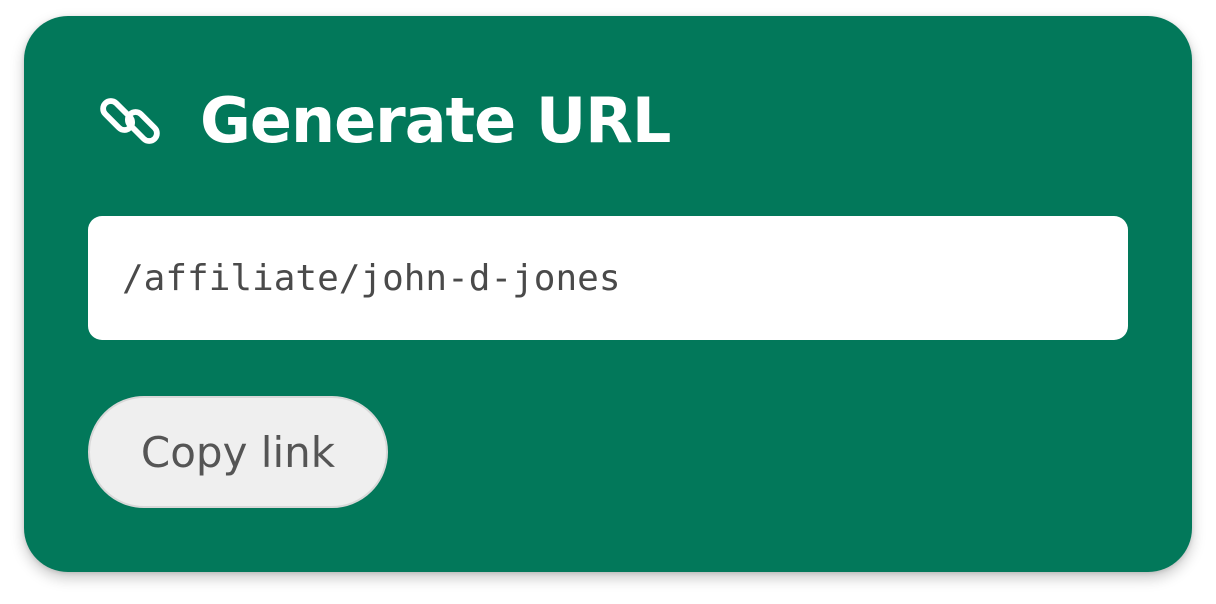  I want to click on copy-link-label: Copy link, so click(238, 452).